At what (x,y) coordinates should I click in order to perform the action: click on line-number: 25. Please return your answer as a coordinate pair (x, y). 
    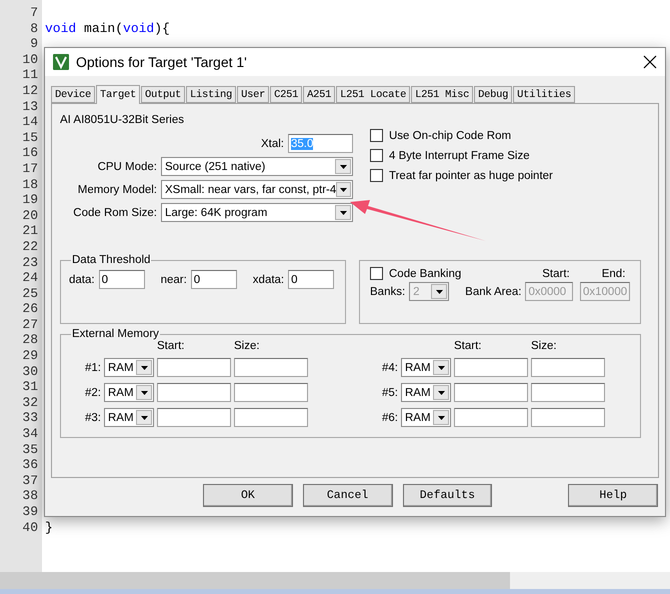
    Looking at the image, I should click on (30, 294).